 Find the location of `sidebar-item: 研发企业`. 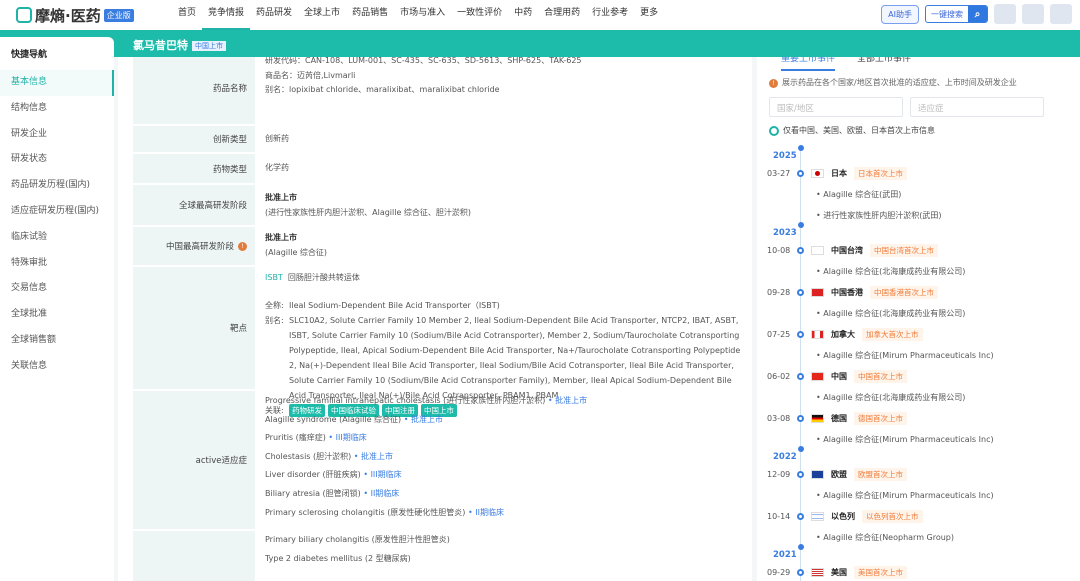

sidebar-item: 研发企业 is located at coordinates (57, 135).